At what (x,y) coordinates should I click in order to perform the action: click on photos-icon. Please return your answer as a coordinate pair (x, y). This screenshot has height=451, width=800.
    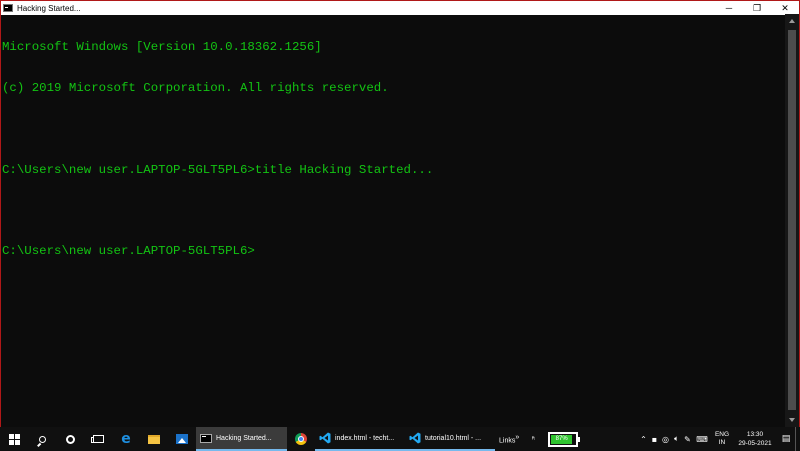
    Looking at the image, I should click on (182, 439).